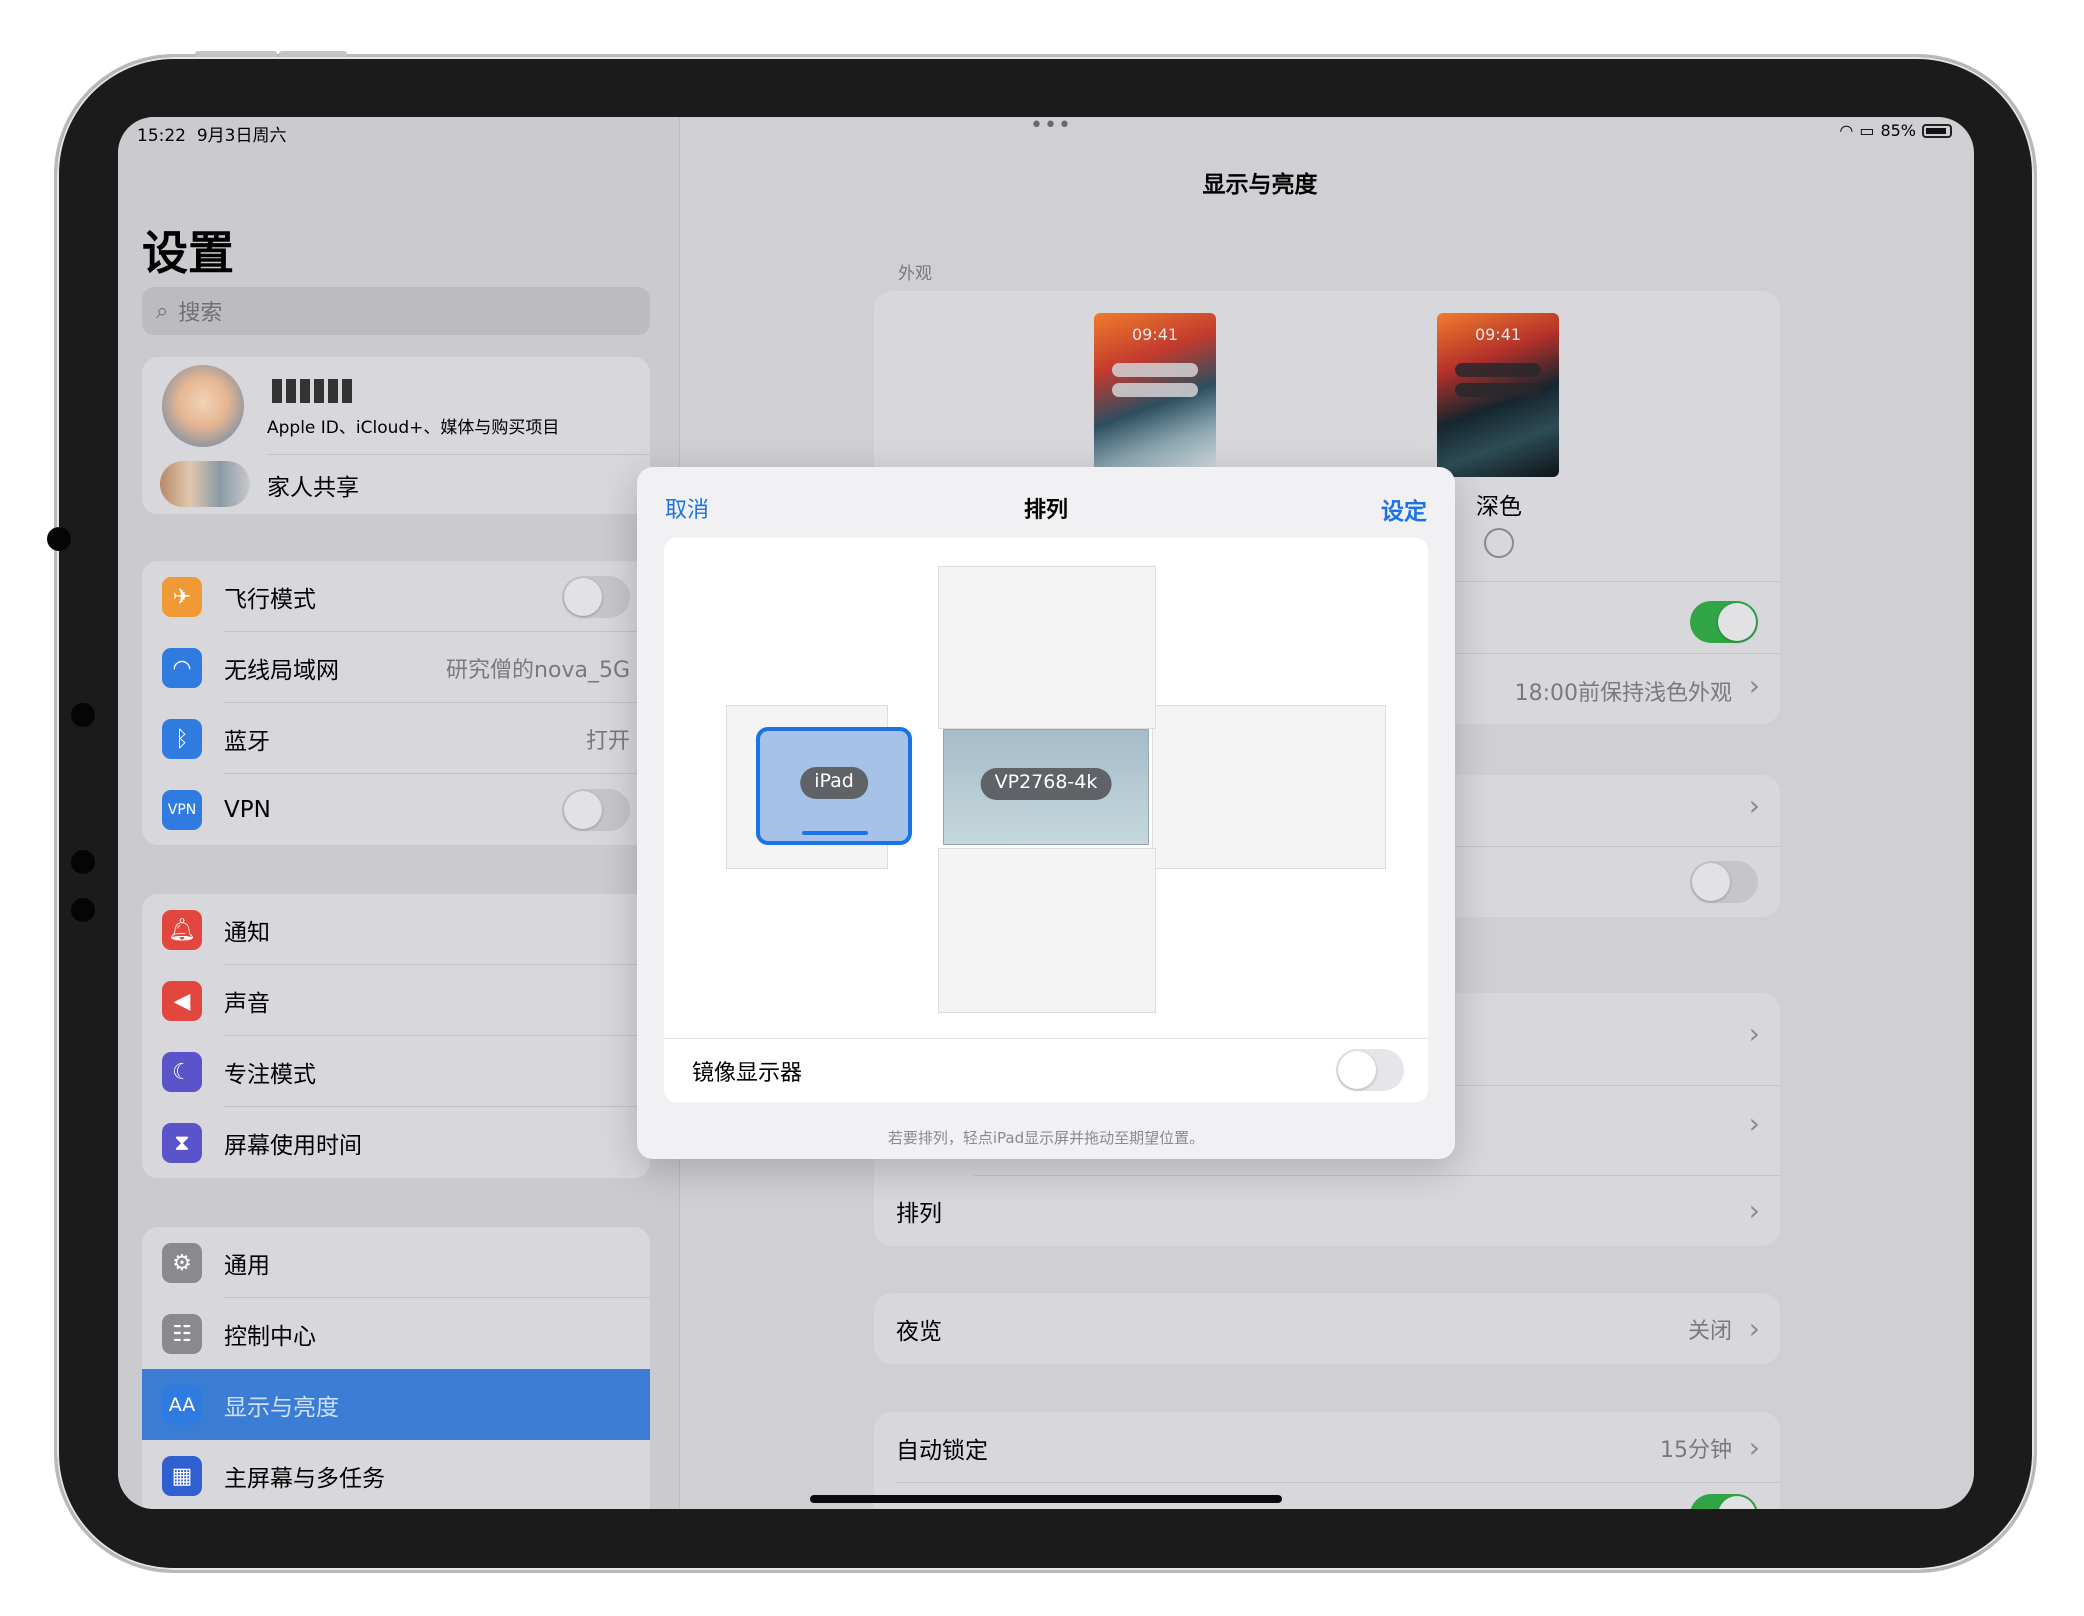 The width and height of the screenshot is (2084, 1616). Describe the element at coordinates (313, 391) in the screenshot. I see `account-name-redacted` at that location.